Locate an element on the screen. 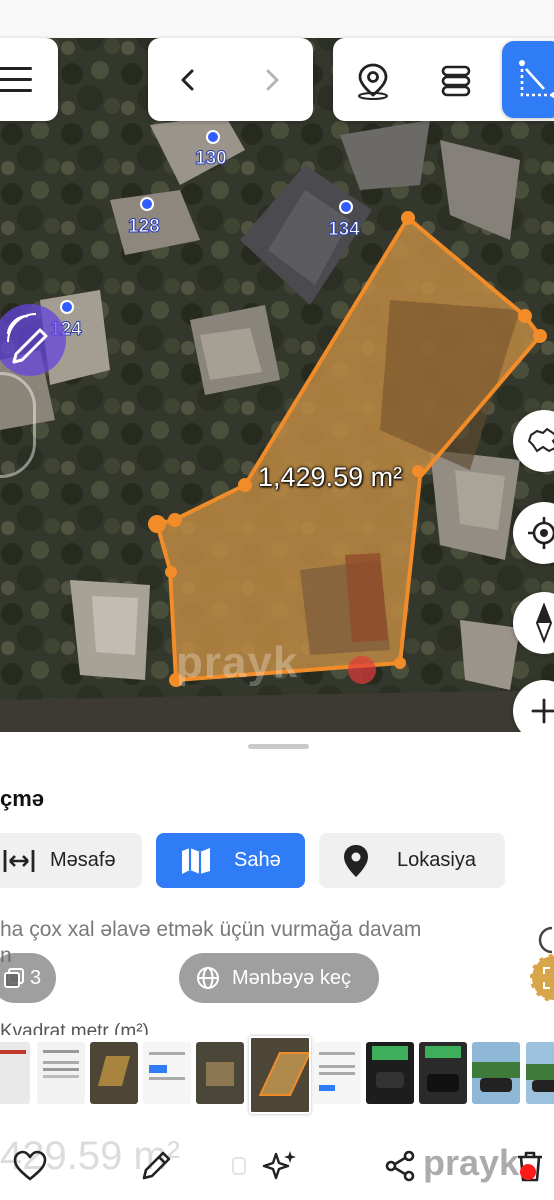 This screenshot has height=1200, width=554. globe-icon is located at coordinates (208, 978).